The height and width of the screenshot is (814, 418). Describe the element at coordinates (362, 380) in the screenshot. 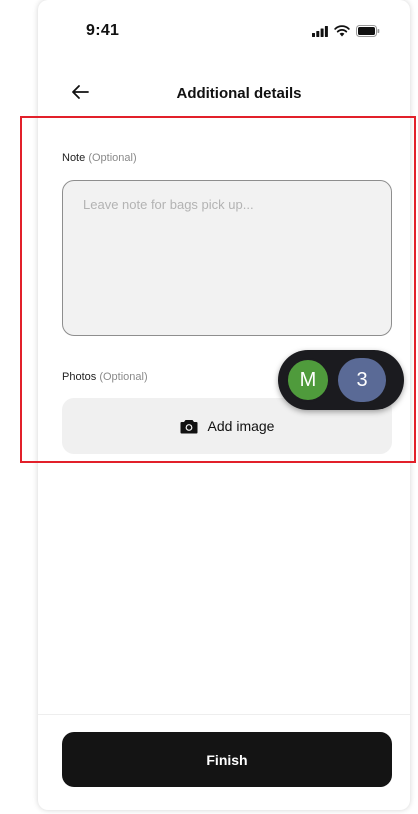

I see `user-count-badge: 3` at that location.